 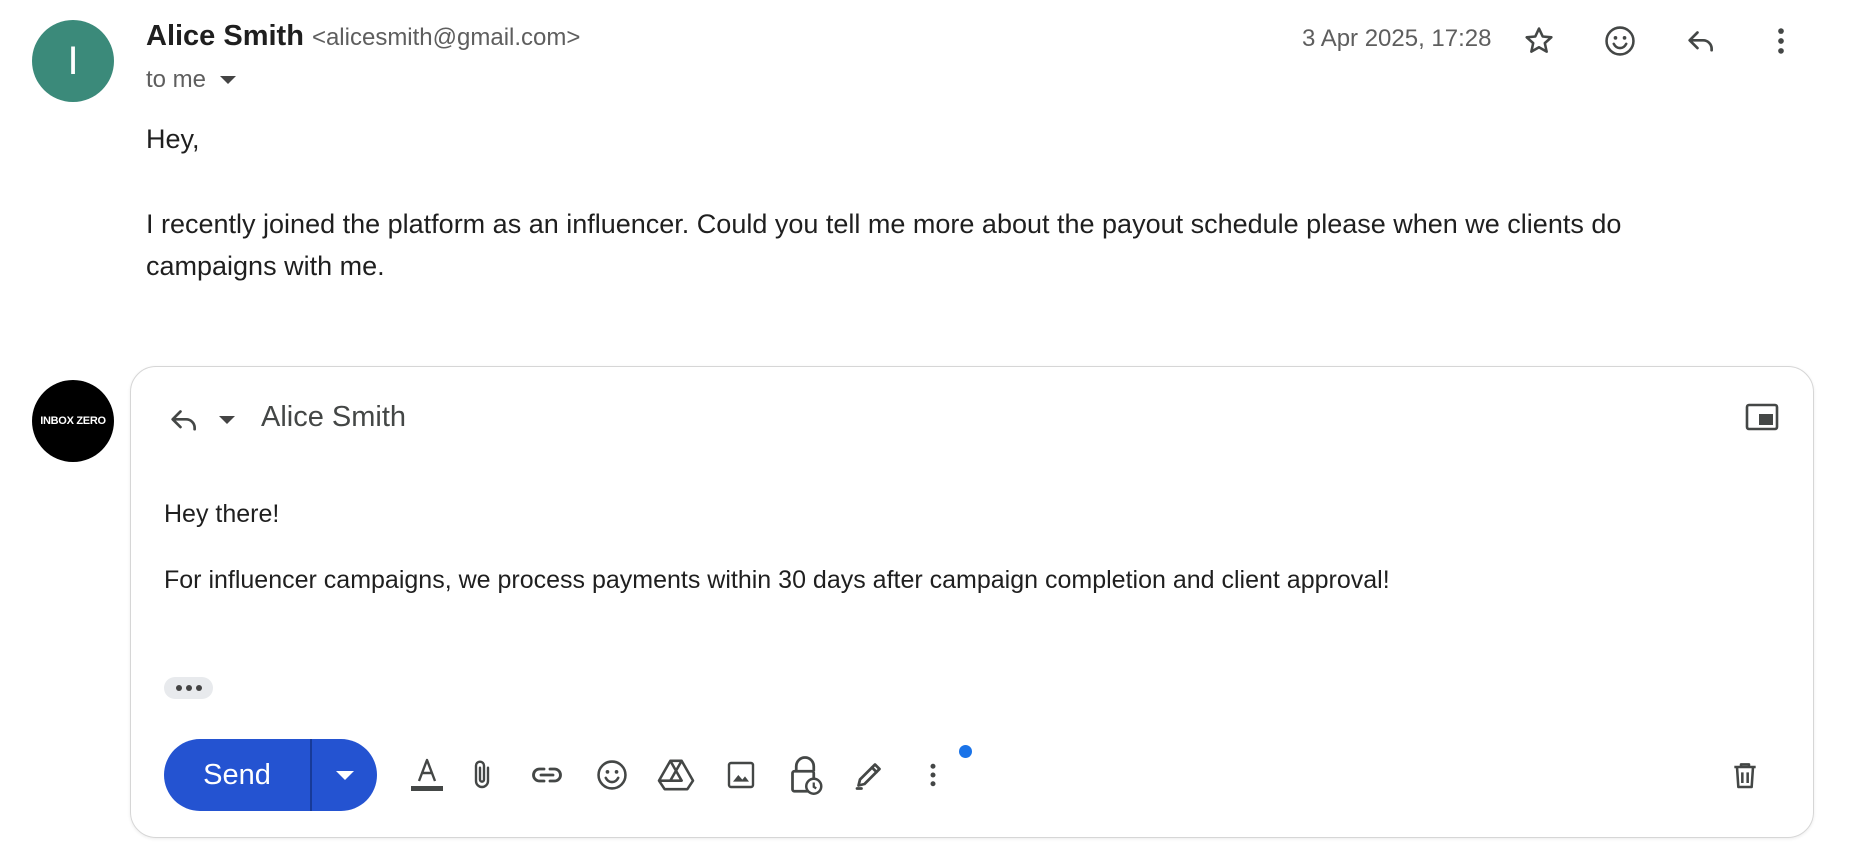 I want to click on avatar-logo-text: INBOX ZERO, so click(x=73, y=421).